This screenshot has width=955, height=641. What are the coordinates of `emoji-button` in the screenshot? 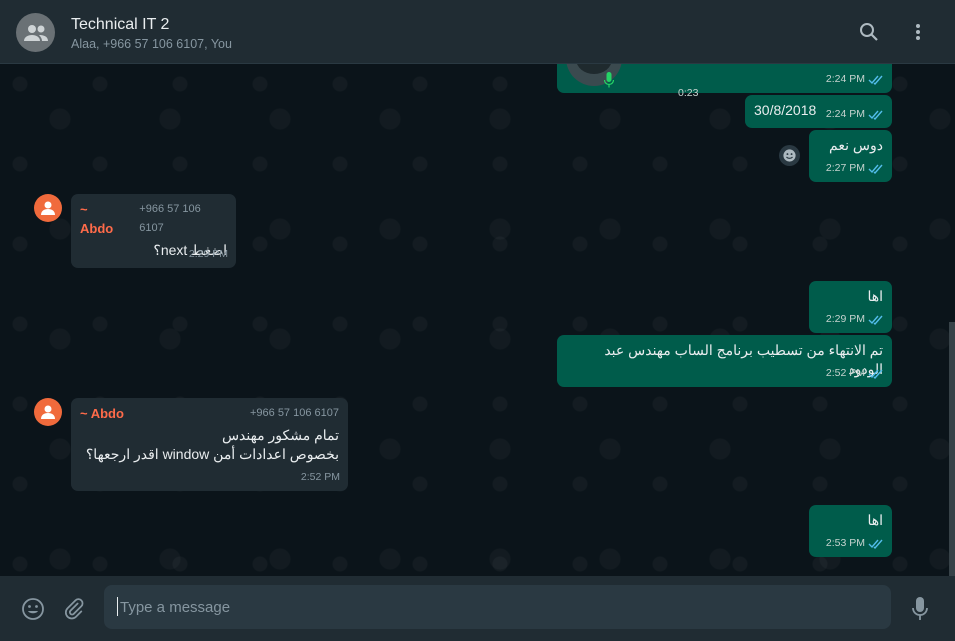 It's located at (33, 609).